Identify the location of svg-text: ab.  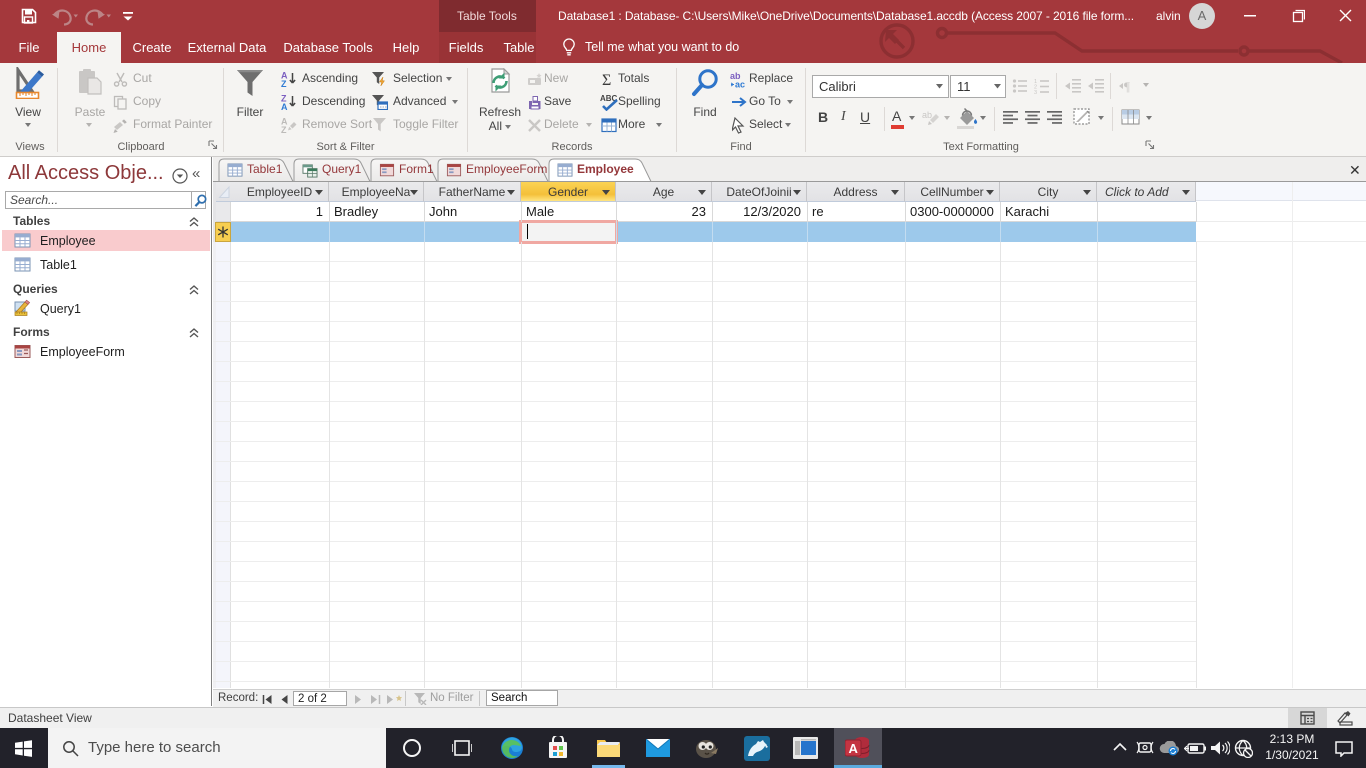
(927, 115).